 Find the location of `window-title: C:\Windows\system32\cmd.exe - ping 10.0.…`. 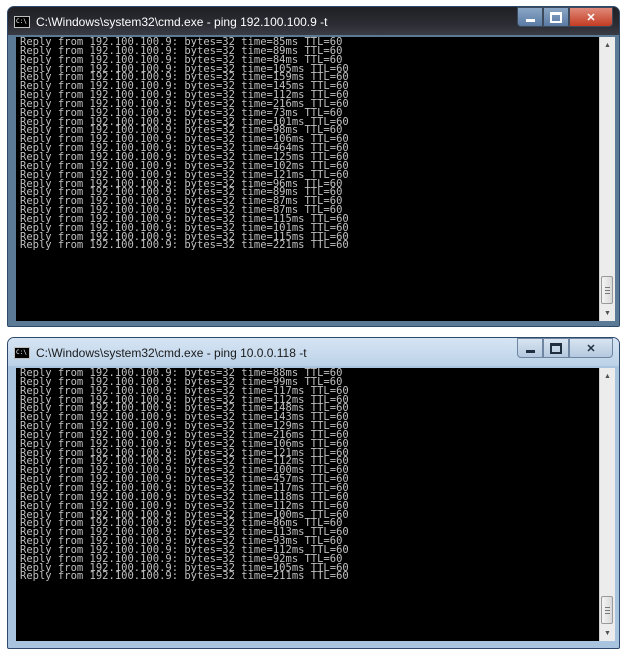

window-title: C:\Windows\system32\cmd.exe - ping 10.0.… is located at coordinates (171, 353).